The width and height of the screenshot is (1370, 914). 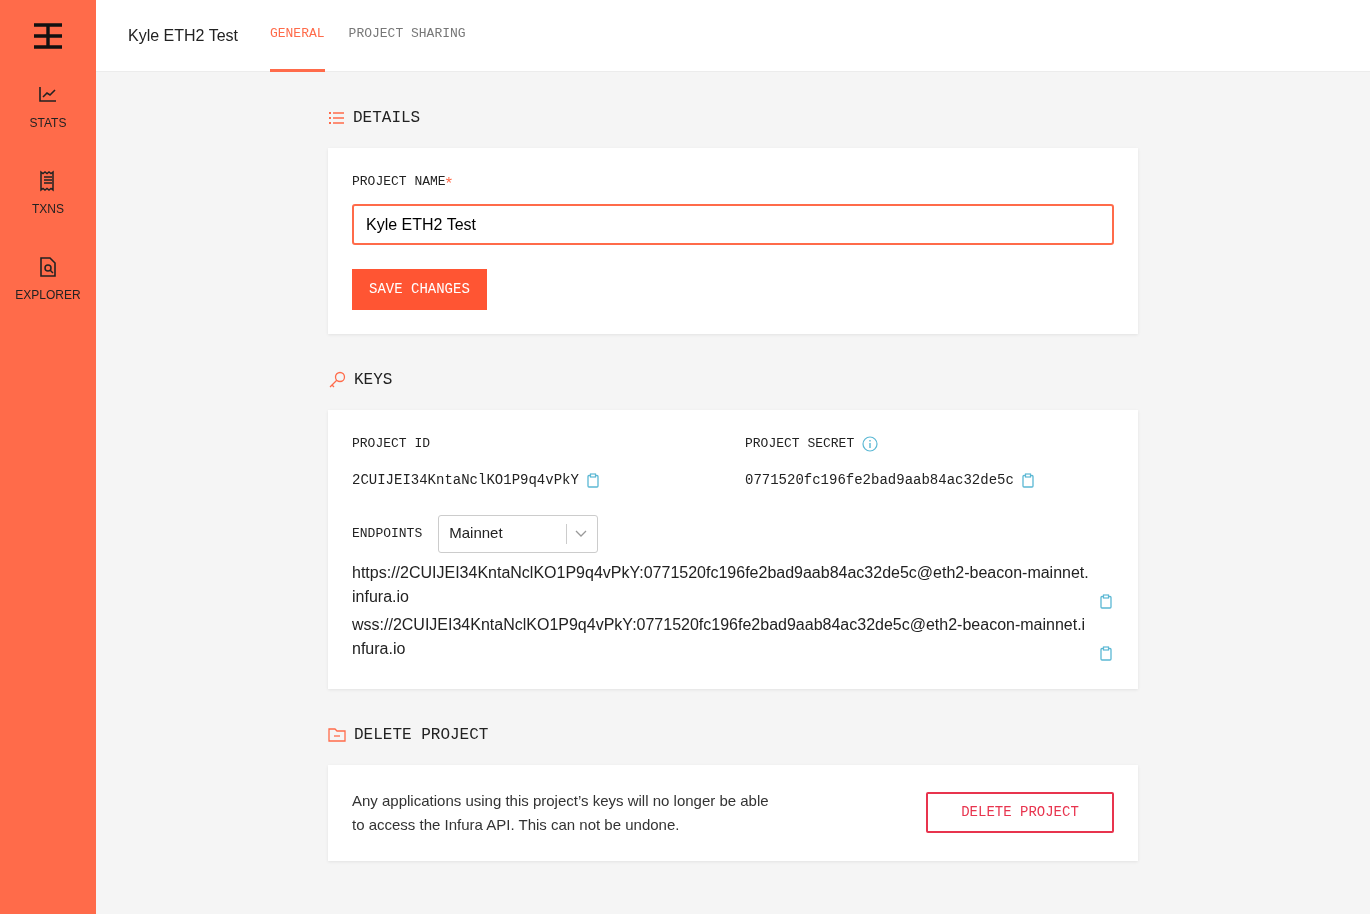 What do you see at coordinates (183, 35) in the screenshot?
I see `project-title: Kyle ETH2 Test` at bounding box center [183, 35].